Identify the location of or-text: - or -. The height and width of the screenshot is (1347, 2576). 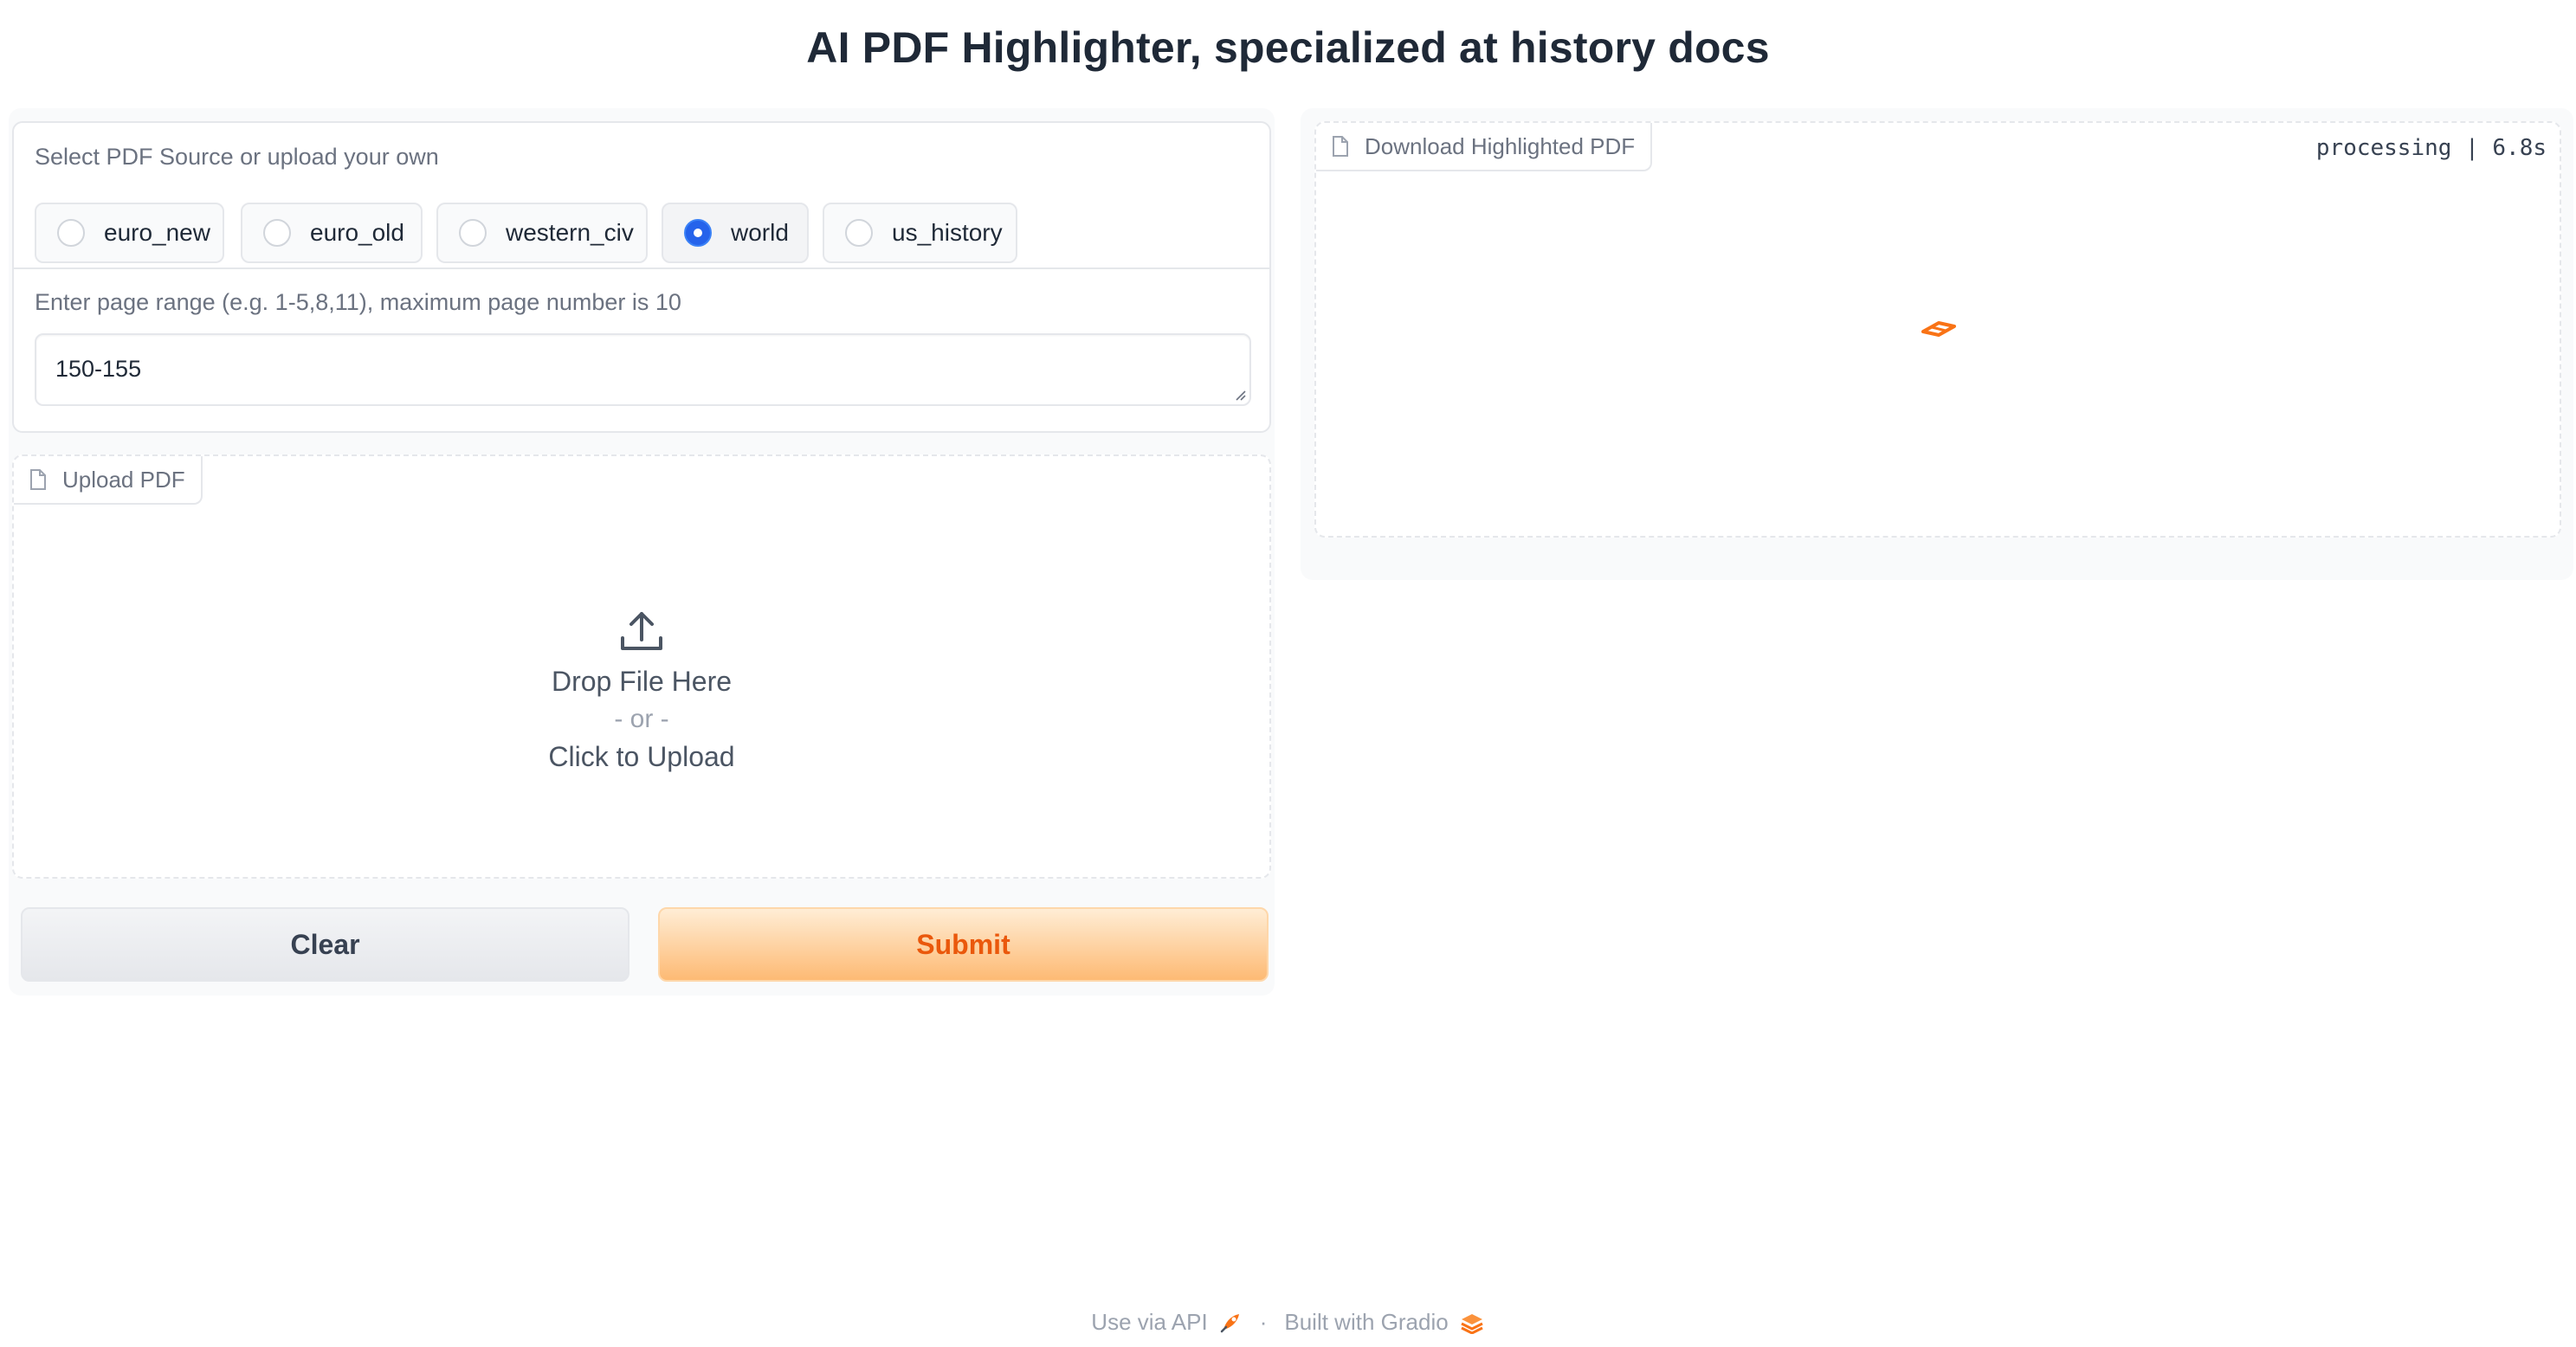
(641, 719).